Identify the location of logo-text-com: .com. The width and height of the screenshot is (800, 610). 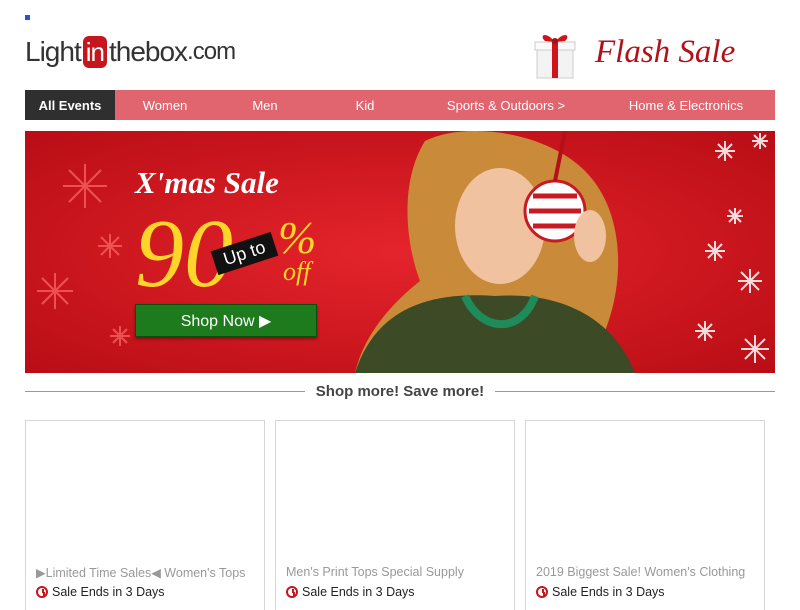
(211, 51).